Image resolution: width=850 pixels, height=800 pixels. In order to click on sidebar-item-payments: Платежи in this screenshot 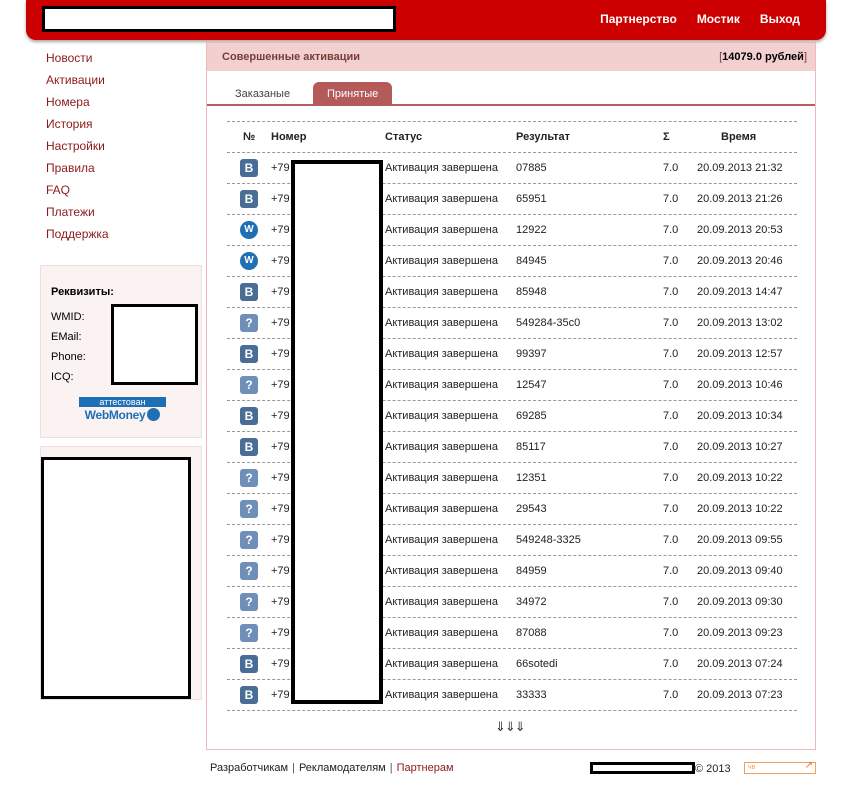, I will do `click(77, 216)`.